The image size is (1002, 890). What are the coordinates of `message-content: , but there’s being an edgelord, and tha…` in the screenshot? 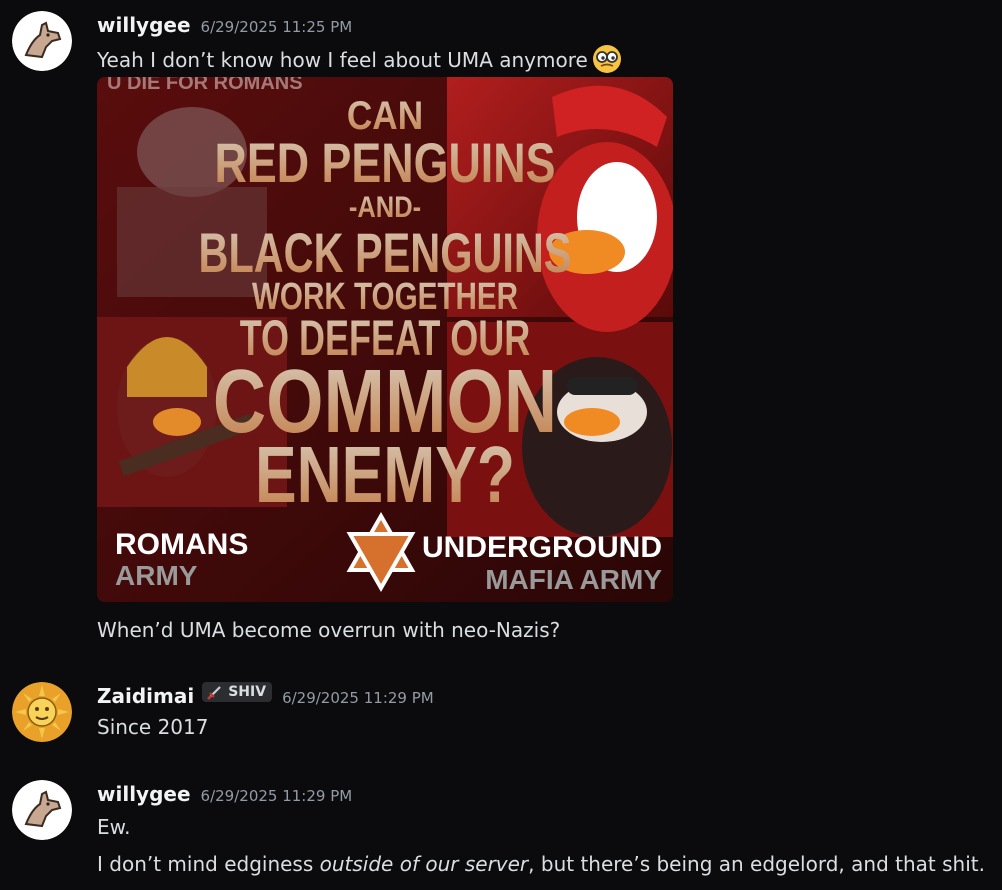 It's located at (756, 864).